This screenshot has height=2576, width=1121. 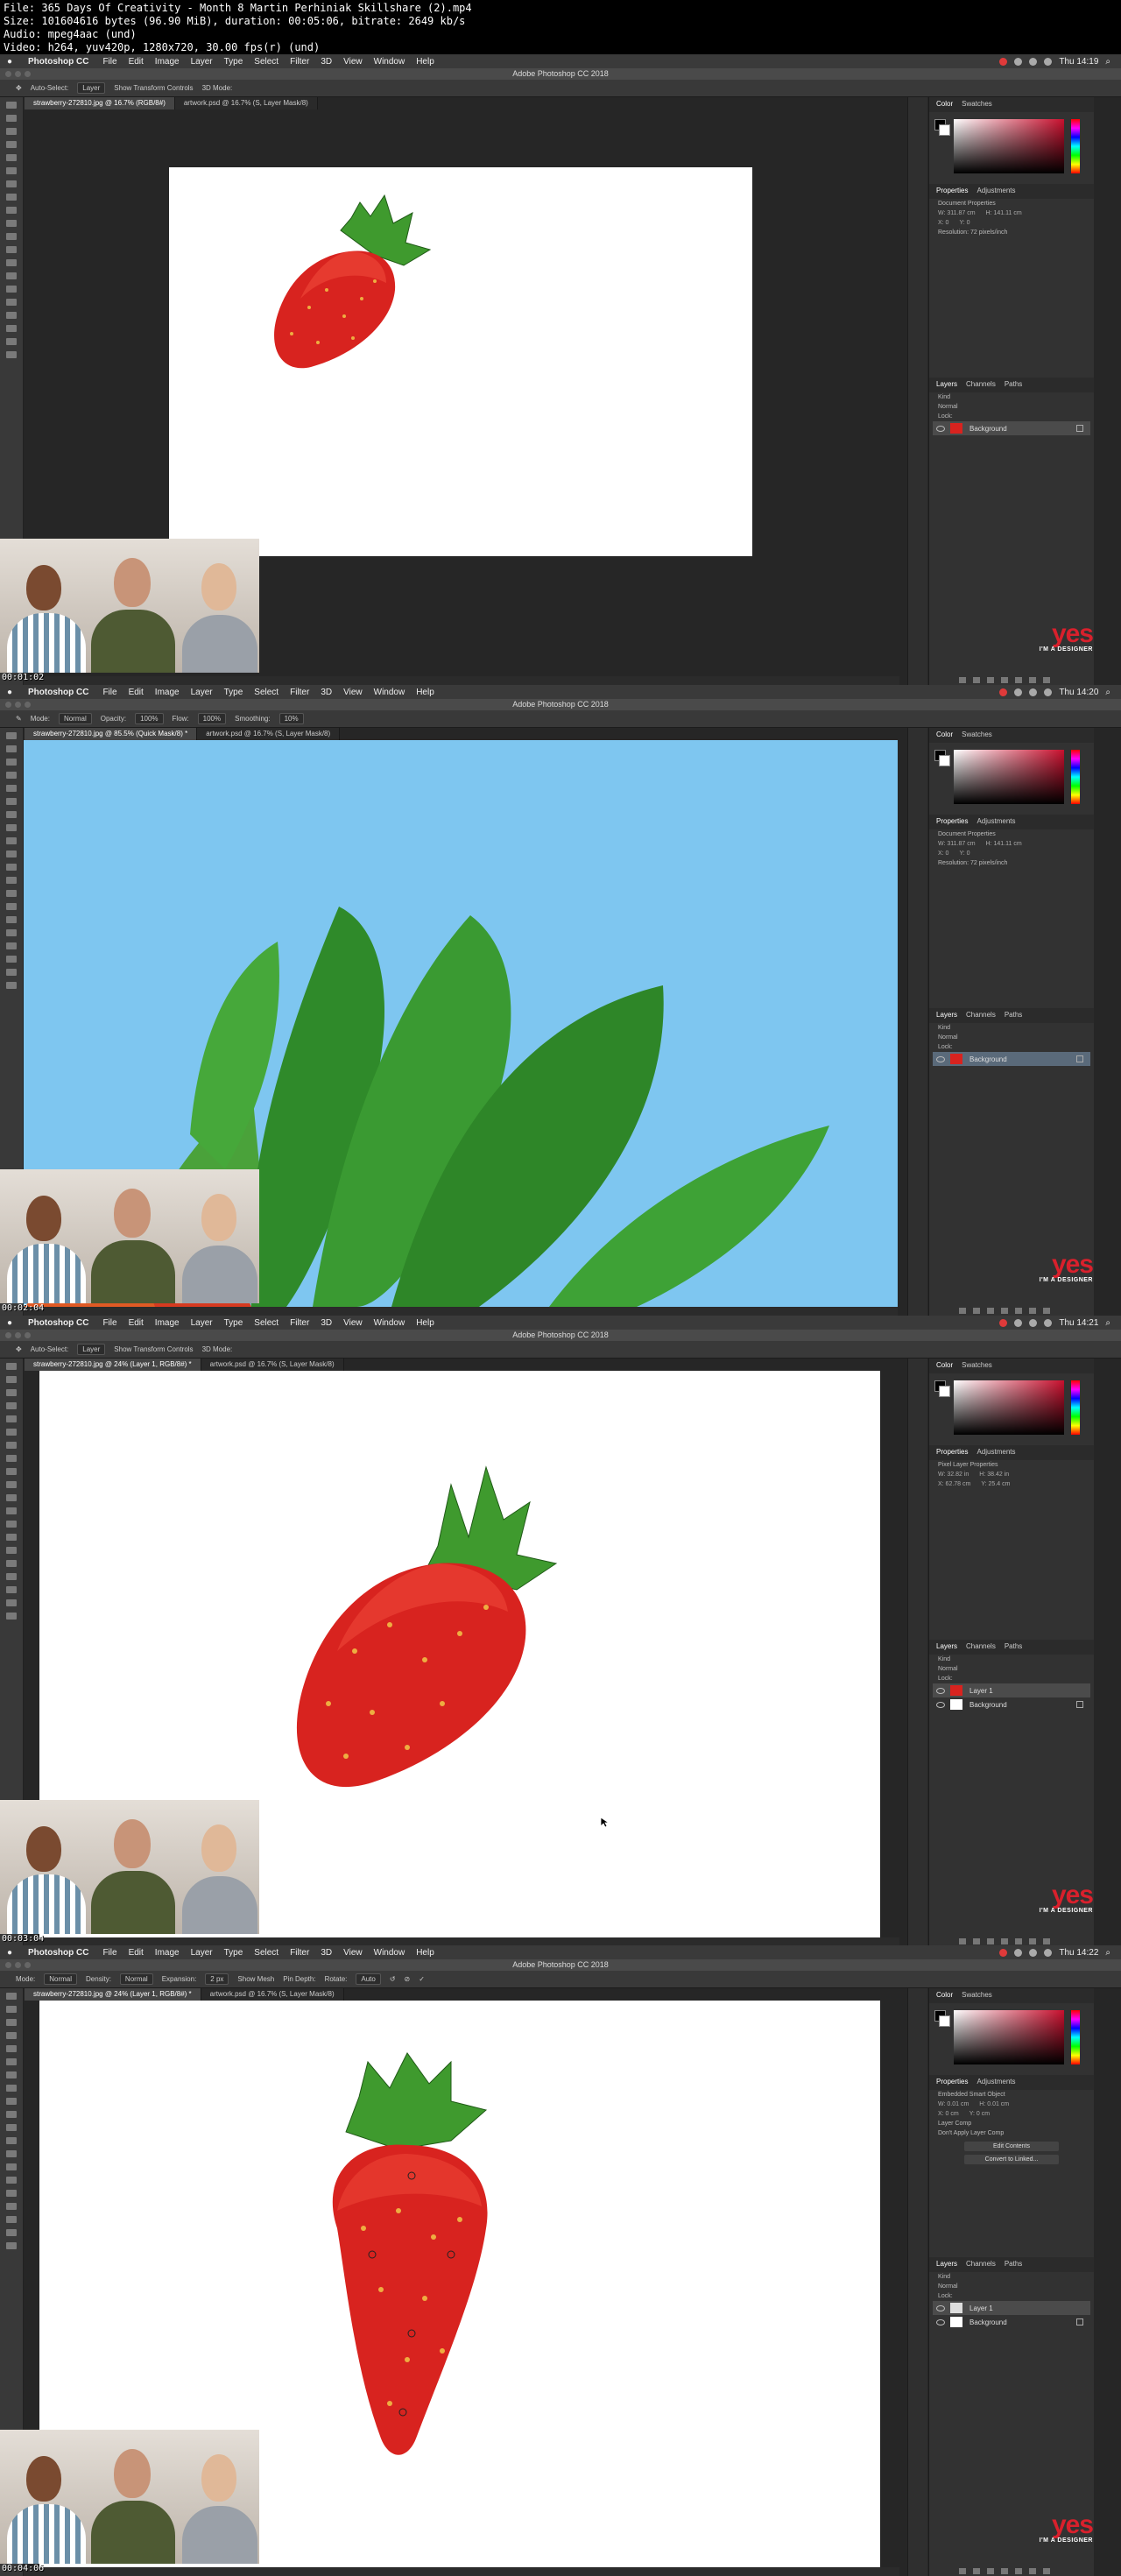 What do you see at coordinates (976, 2571) in the screenshot?
I see `fx-icon` at bounding box center [976, 2571].